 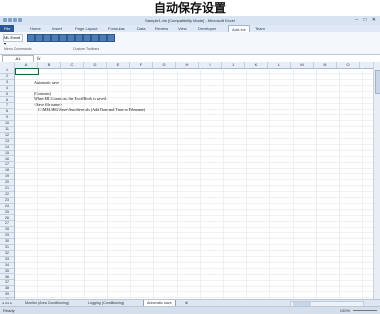 What do you see at coordinates (190, 8) in the screenshot?
I see `page-caption: 自动保存设置` at bounding box center [190, 8].